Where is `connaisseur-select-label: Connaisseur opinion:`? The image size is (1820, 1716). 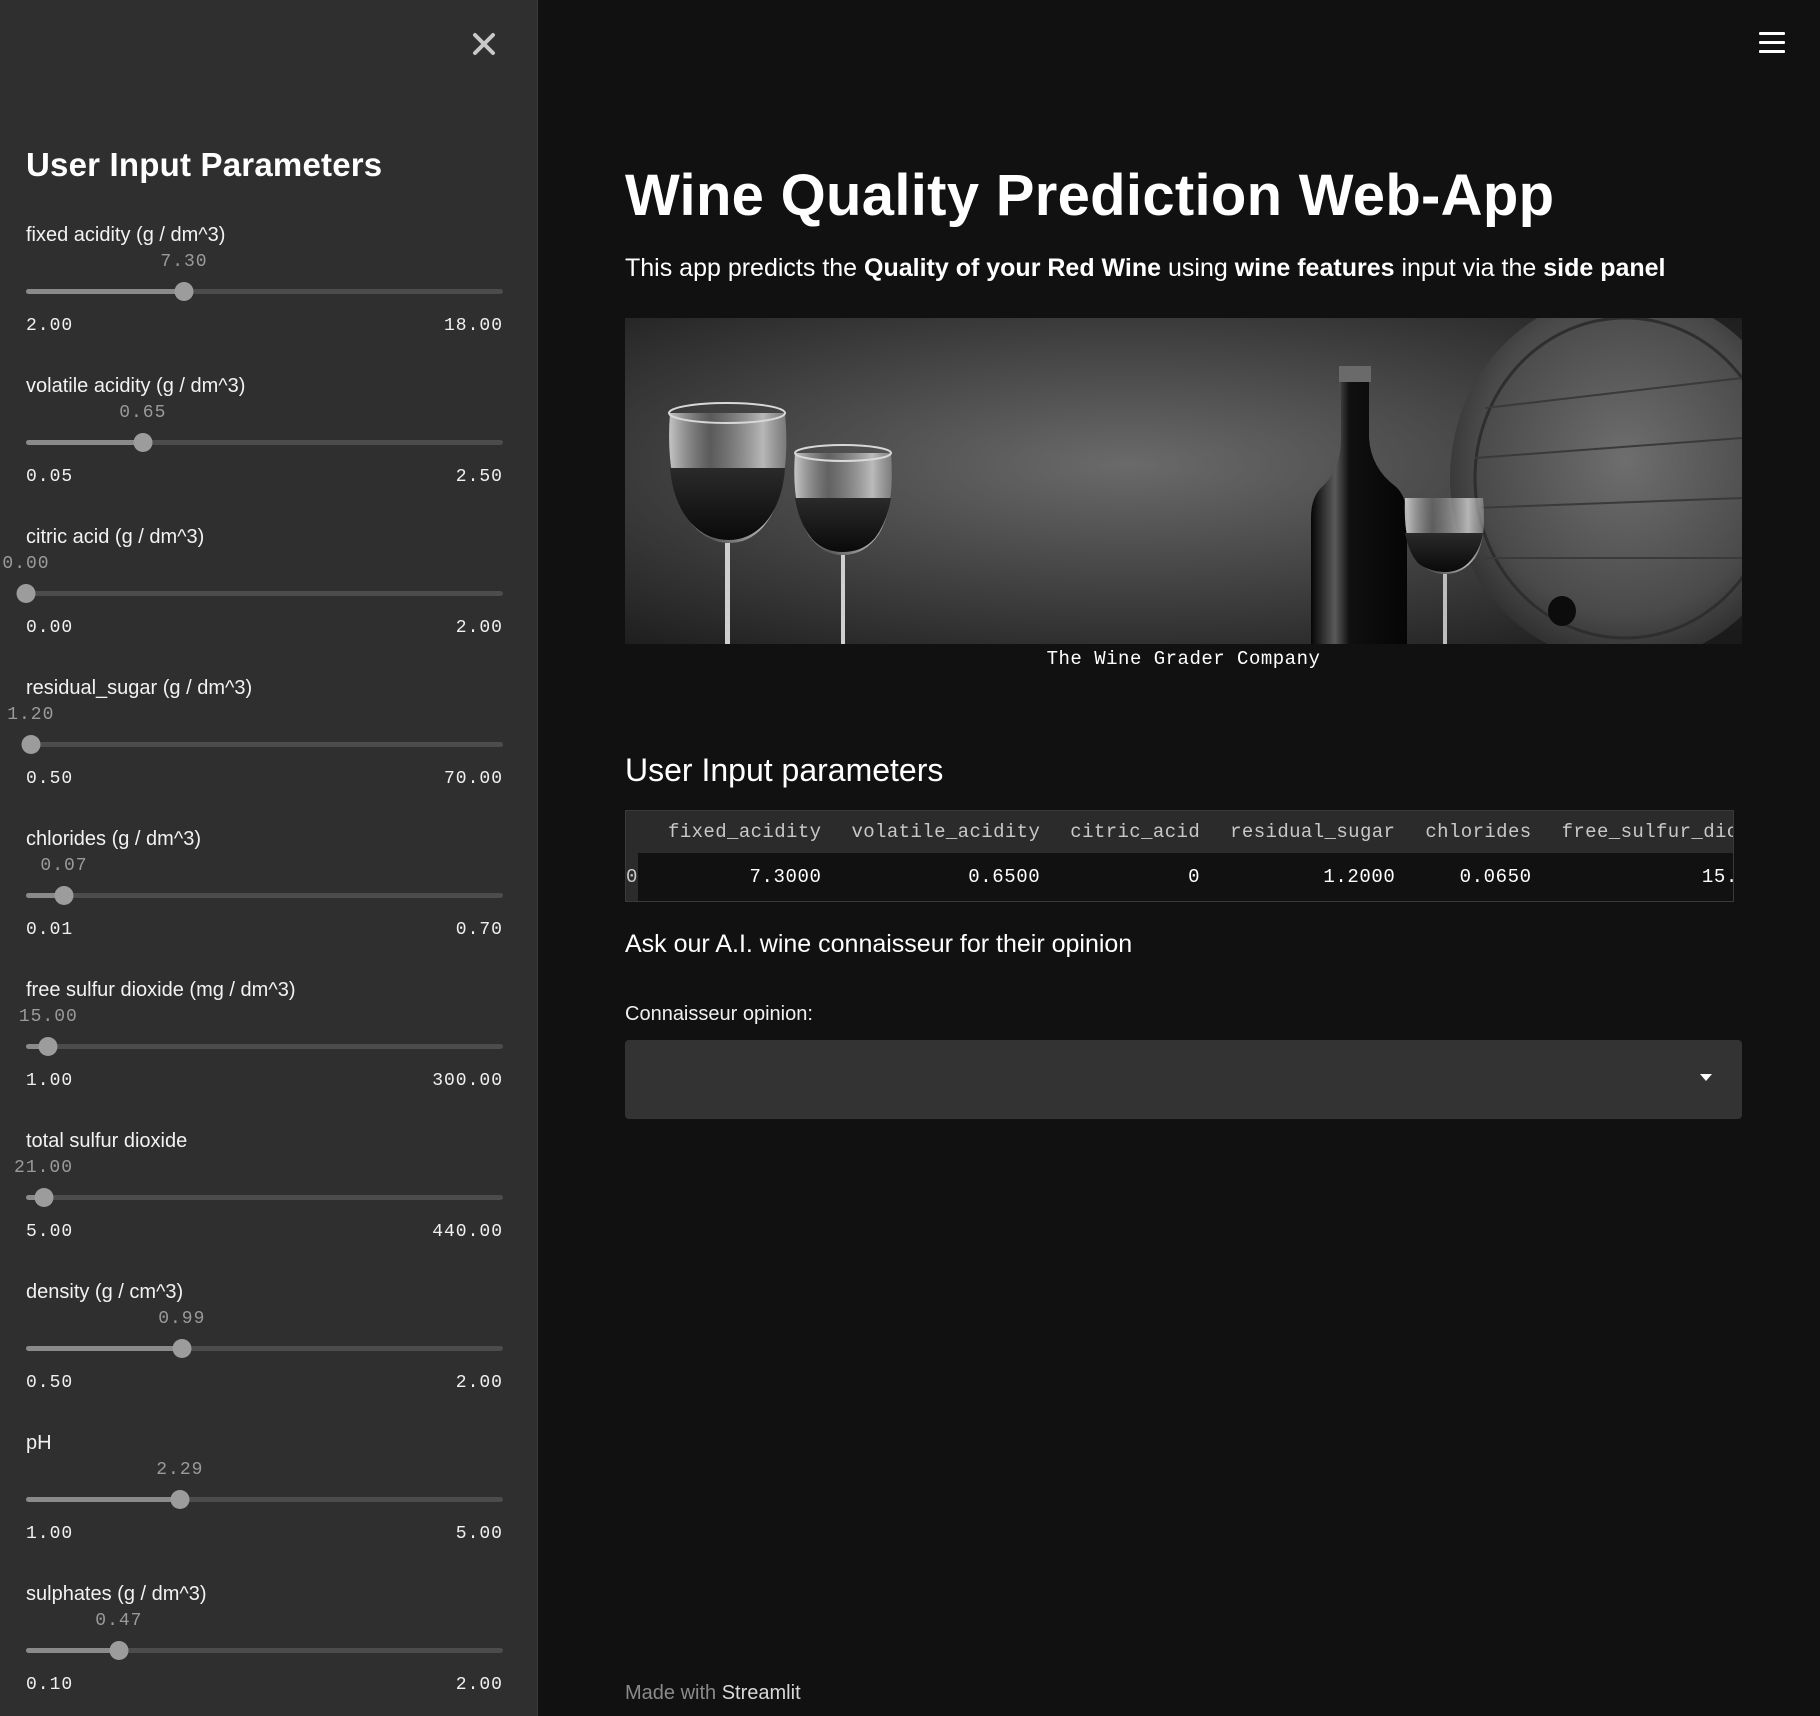 connaisseur-select-label: Connaisseur opinion: is located at coordinates (719, 1014).